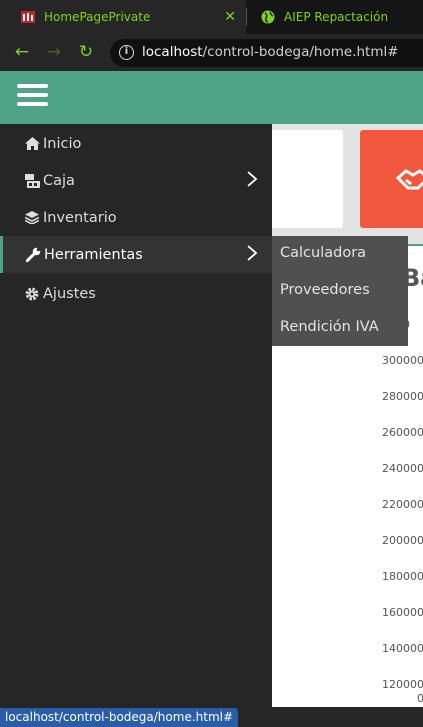 The height and width of the screenshot is (727, 423). What do you see at coordinates (402, 468) in the screenshot?
I see `y-tick-label: 240000` at bounding box center [402, 468].